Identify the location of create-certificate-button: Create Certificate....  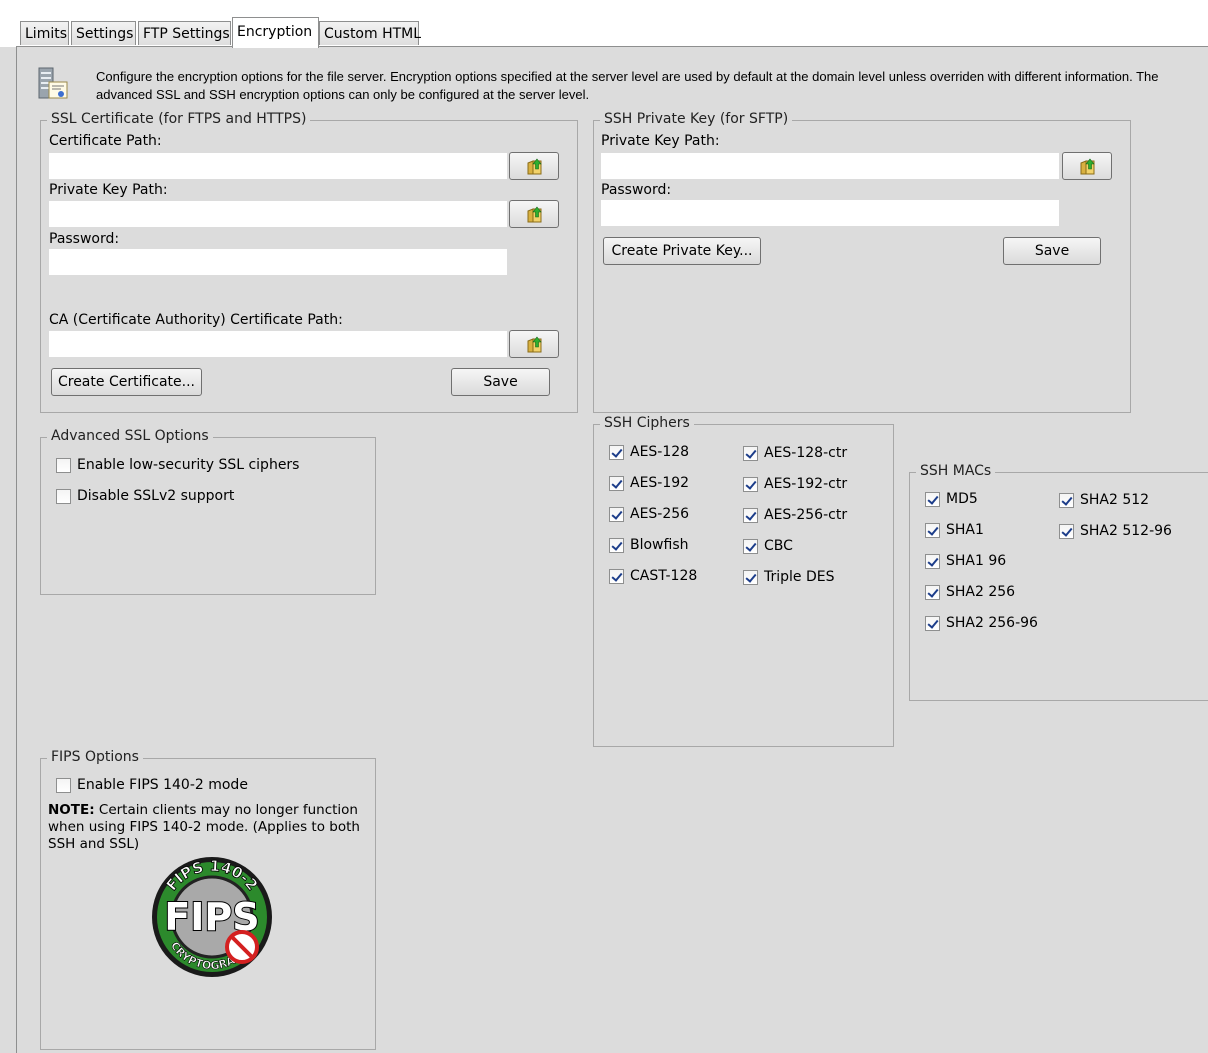
(126, 382).